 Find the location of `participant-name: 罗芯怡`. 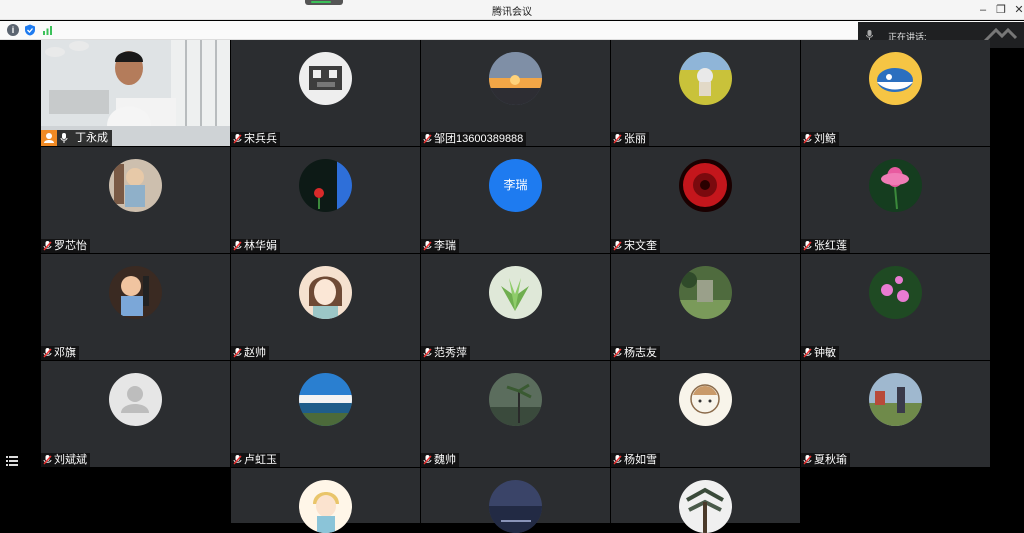

participant-name: 罗芯怡 is located at coordinates (70, 246).